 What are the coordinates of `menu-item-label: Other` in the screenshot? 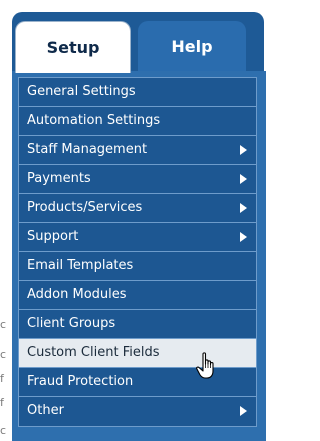 It's located at (45, 410).